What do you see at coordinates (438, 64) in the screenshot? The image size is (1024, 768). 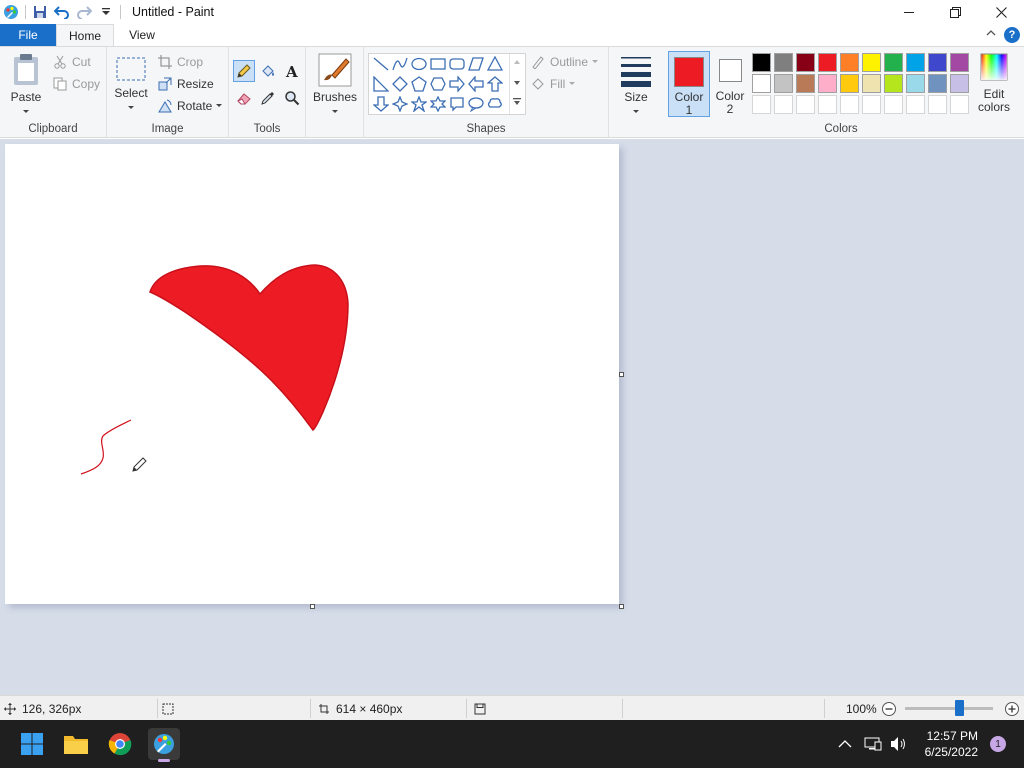 I see `rectangle-shape` at bounding box center [438, 64].